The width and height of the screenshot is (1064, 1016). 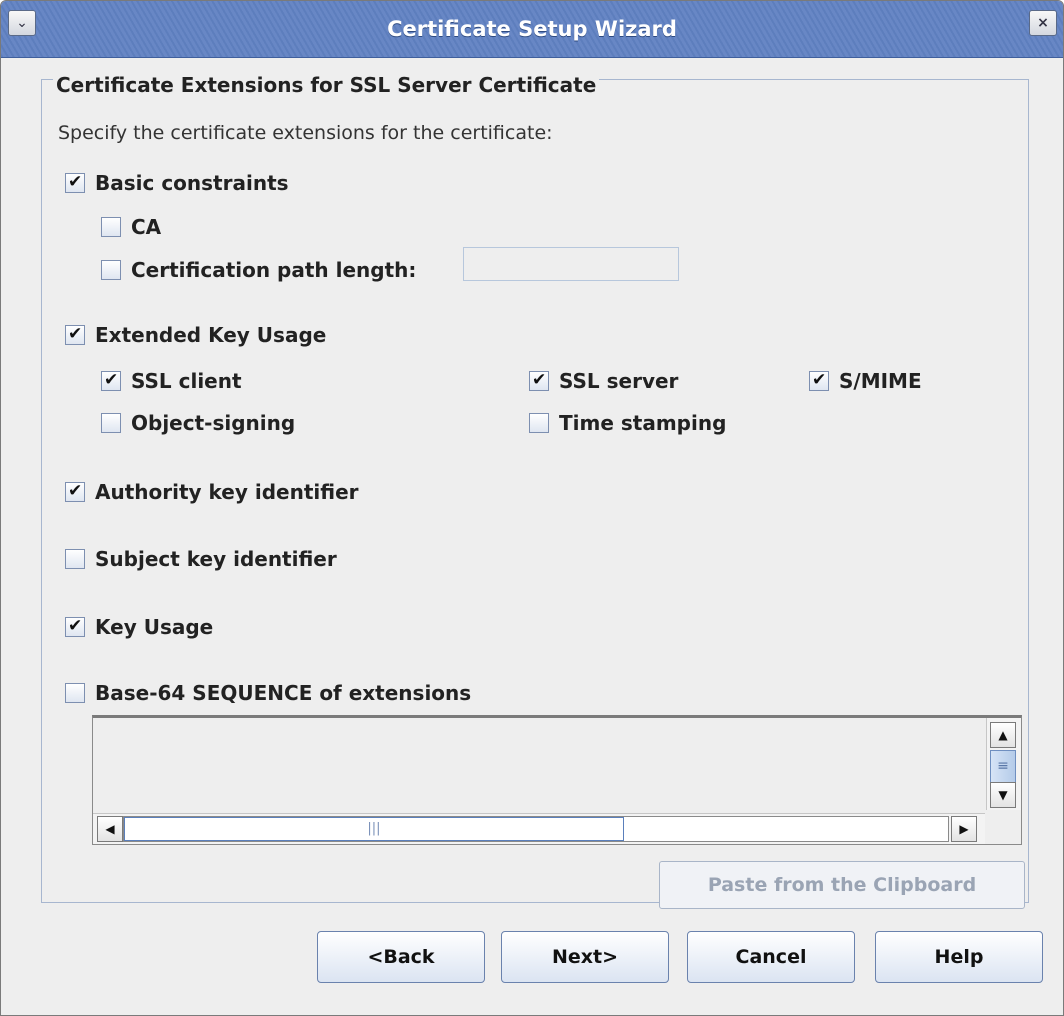 I want to click on base64-textarea: ▲ ≡ ▼ ◀ ||| ▶, so click(x=557, y=780).